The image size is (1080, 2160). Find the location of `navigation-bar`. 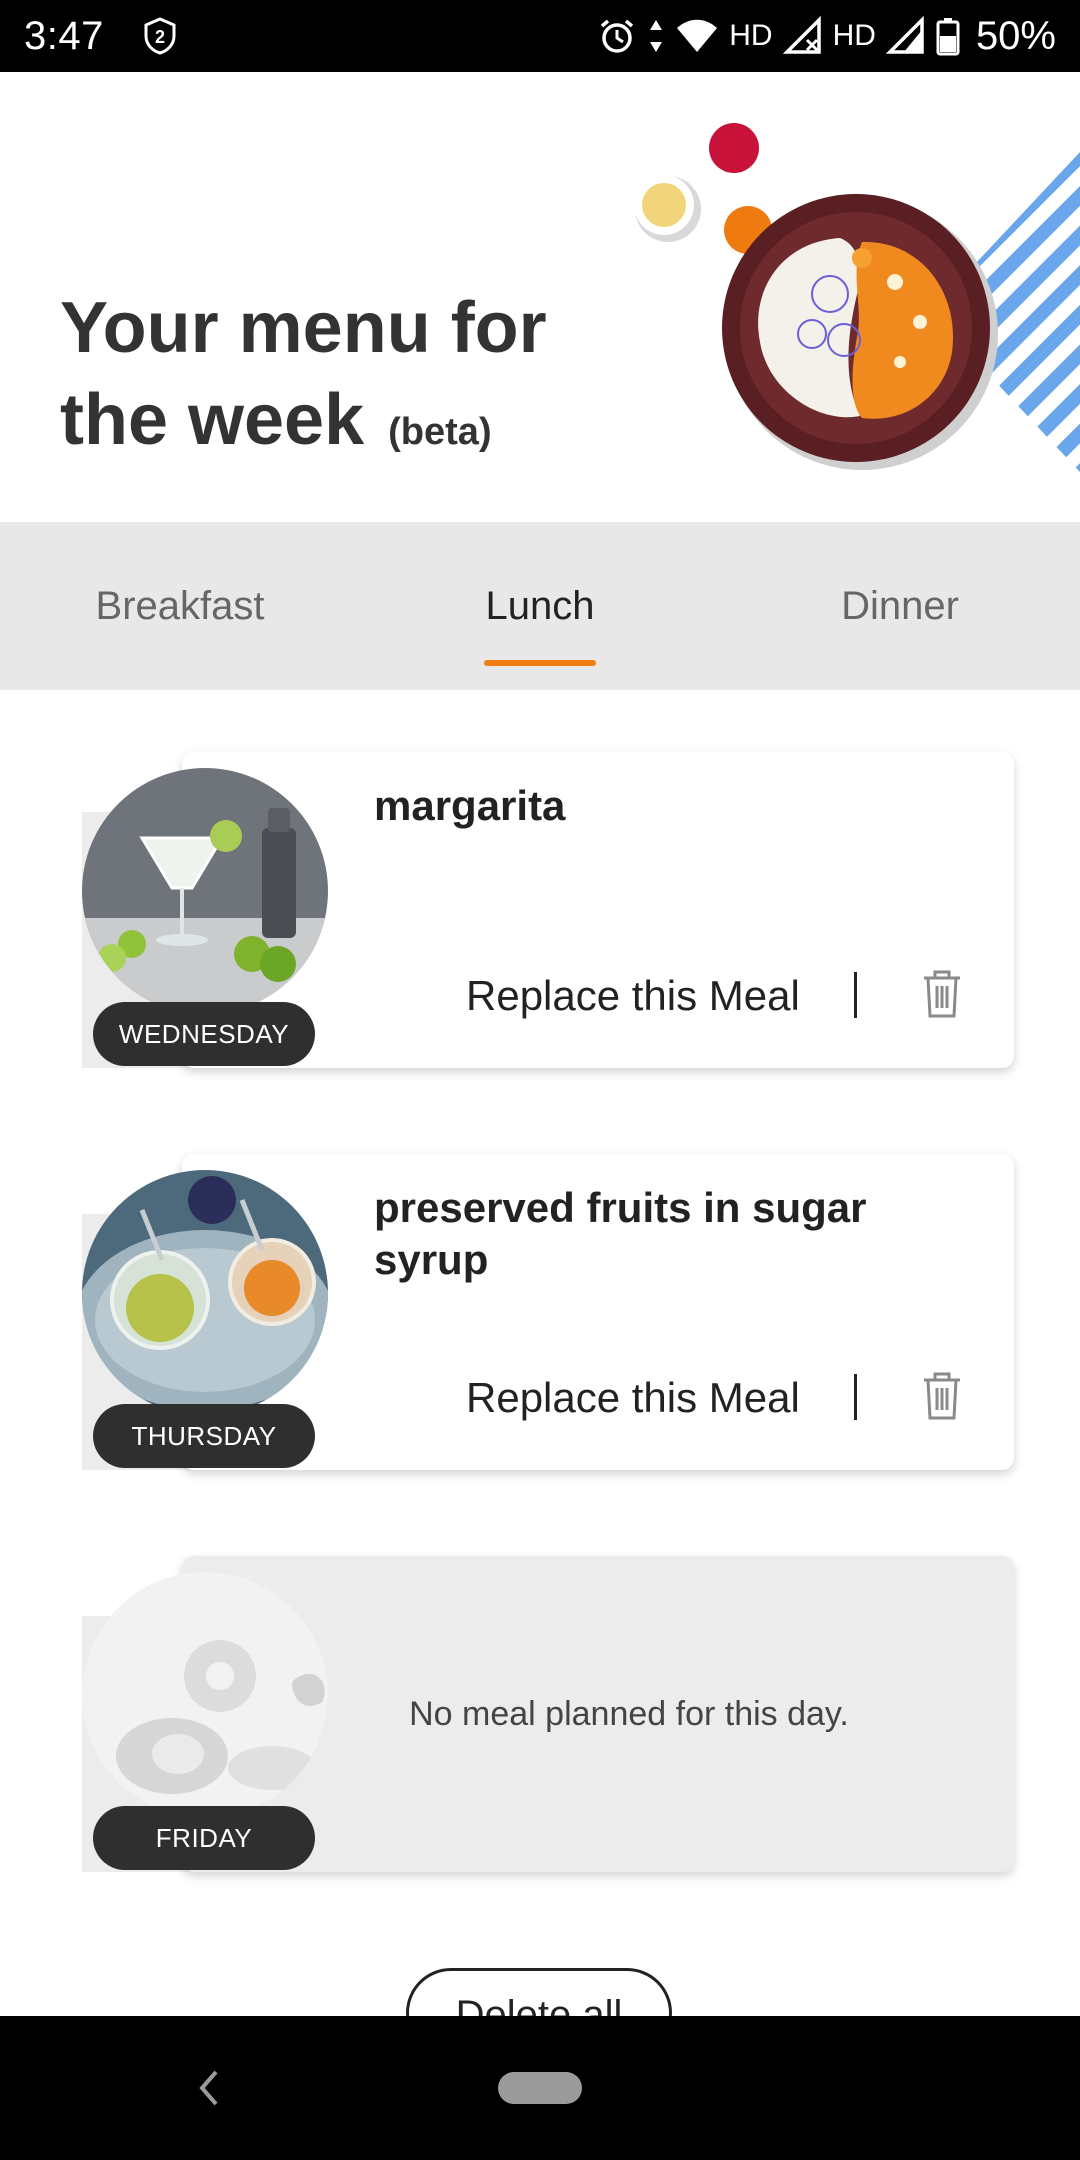

navigation-bar is located at coordinates (540, 2088).